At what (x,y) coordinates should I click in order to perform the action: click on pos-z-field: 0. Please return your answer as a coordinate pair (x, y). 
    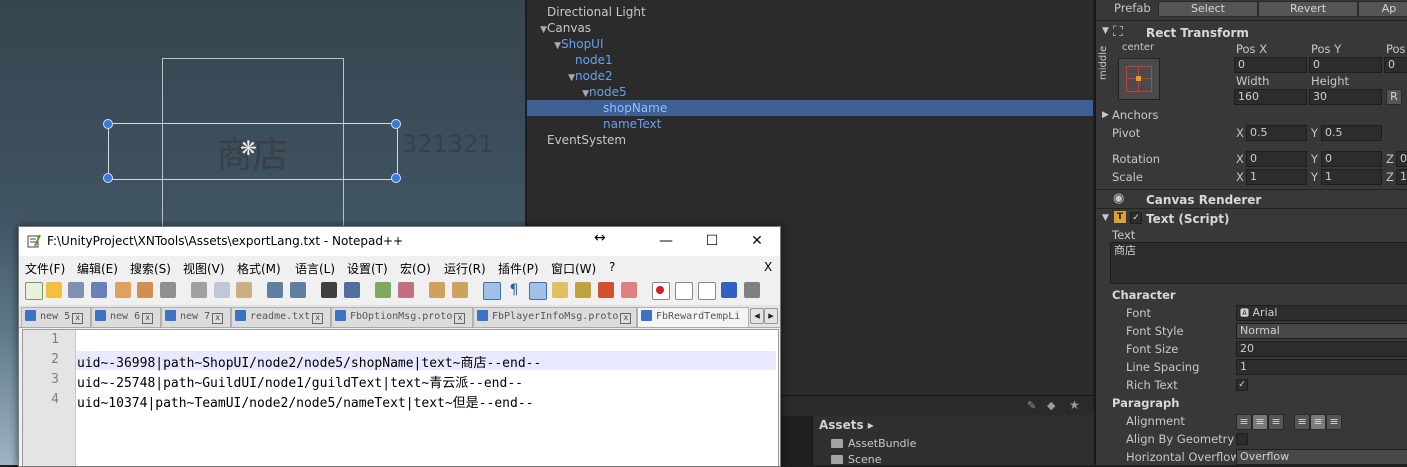
    Looking at the image, I should click on (1395, 65).